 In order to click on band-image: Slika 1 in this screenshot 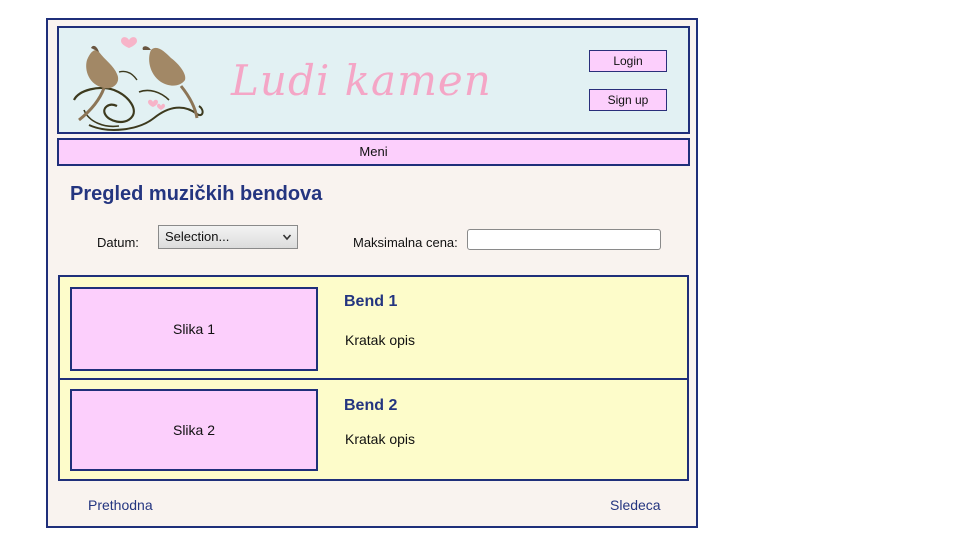, I will do `click(194, 329)`.